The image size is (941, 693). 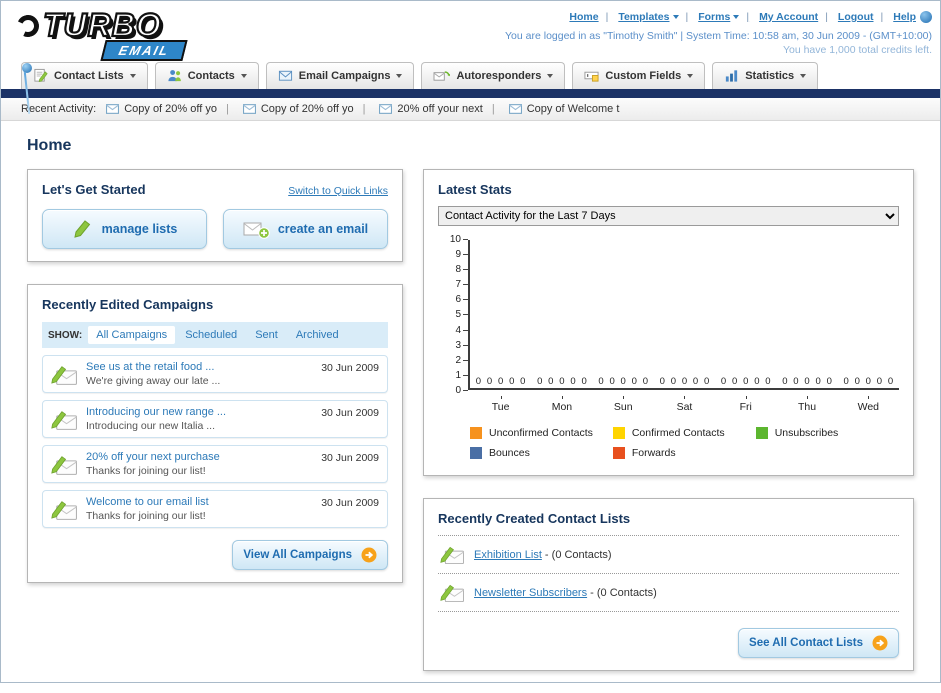 I want to click on contact-list-row: Newsletter Subscribers - (0 Contacts), so click(x=668, y=593).